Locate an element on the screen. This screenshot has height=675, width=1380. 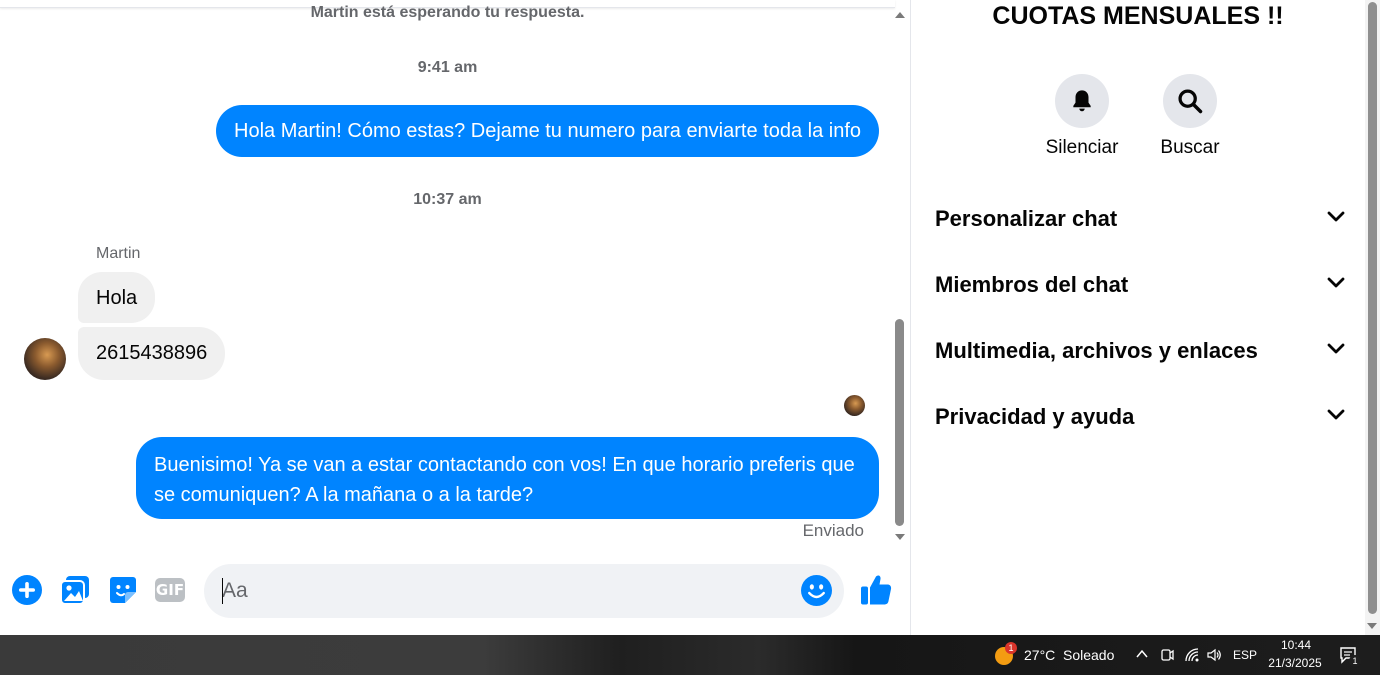
weather-badge: 1 is located at coordinates (1011, 648).